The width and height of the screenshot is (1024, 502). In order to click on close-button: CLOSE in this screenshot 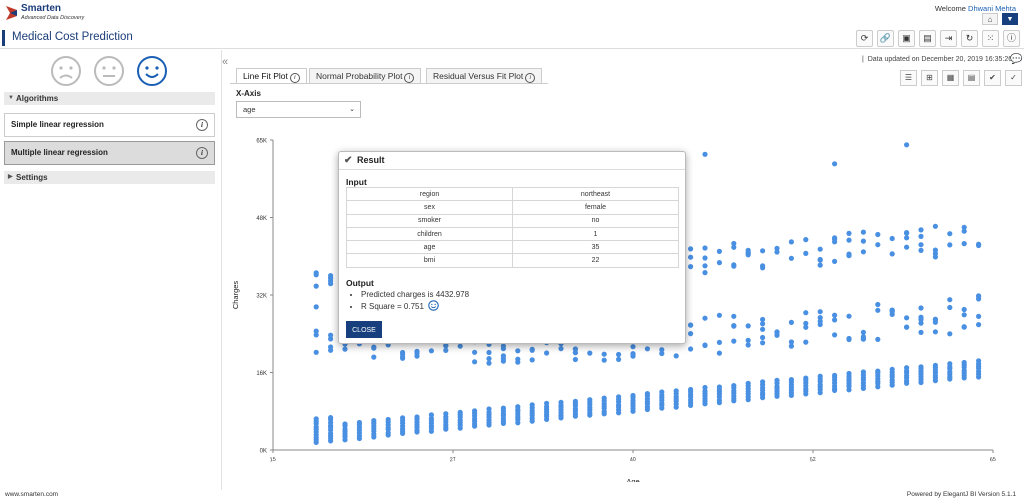, I will do `click(364, 329)`.